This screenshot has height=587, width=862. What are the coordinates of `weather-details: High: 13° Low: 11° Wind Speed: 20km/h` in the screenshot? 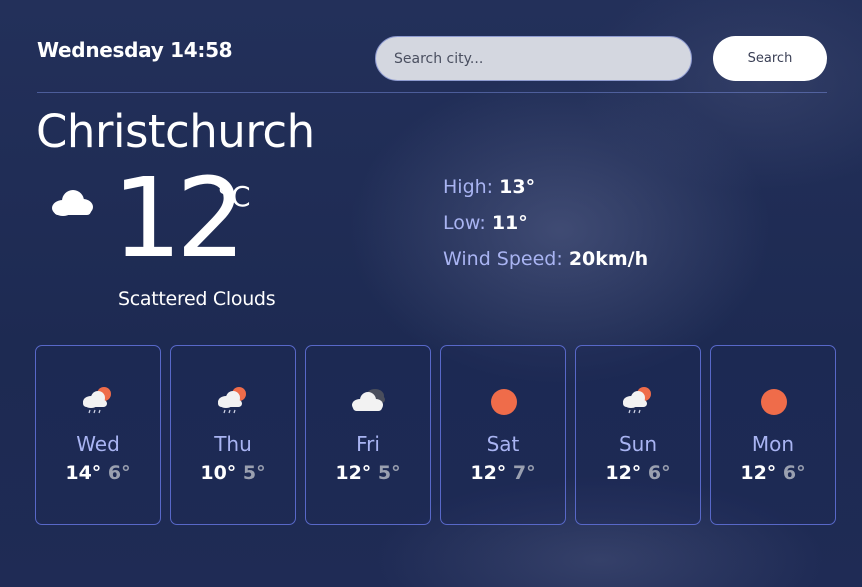 It's located at (545, 230).